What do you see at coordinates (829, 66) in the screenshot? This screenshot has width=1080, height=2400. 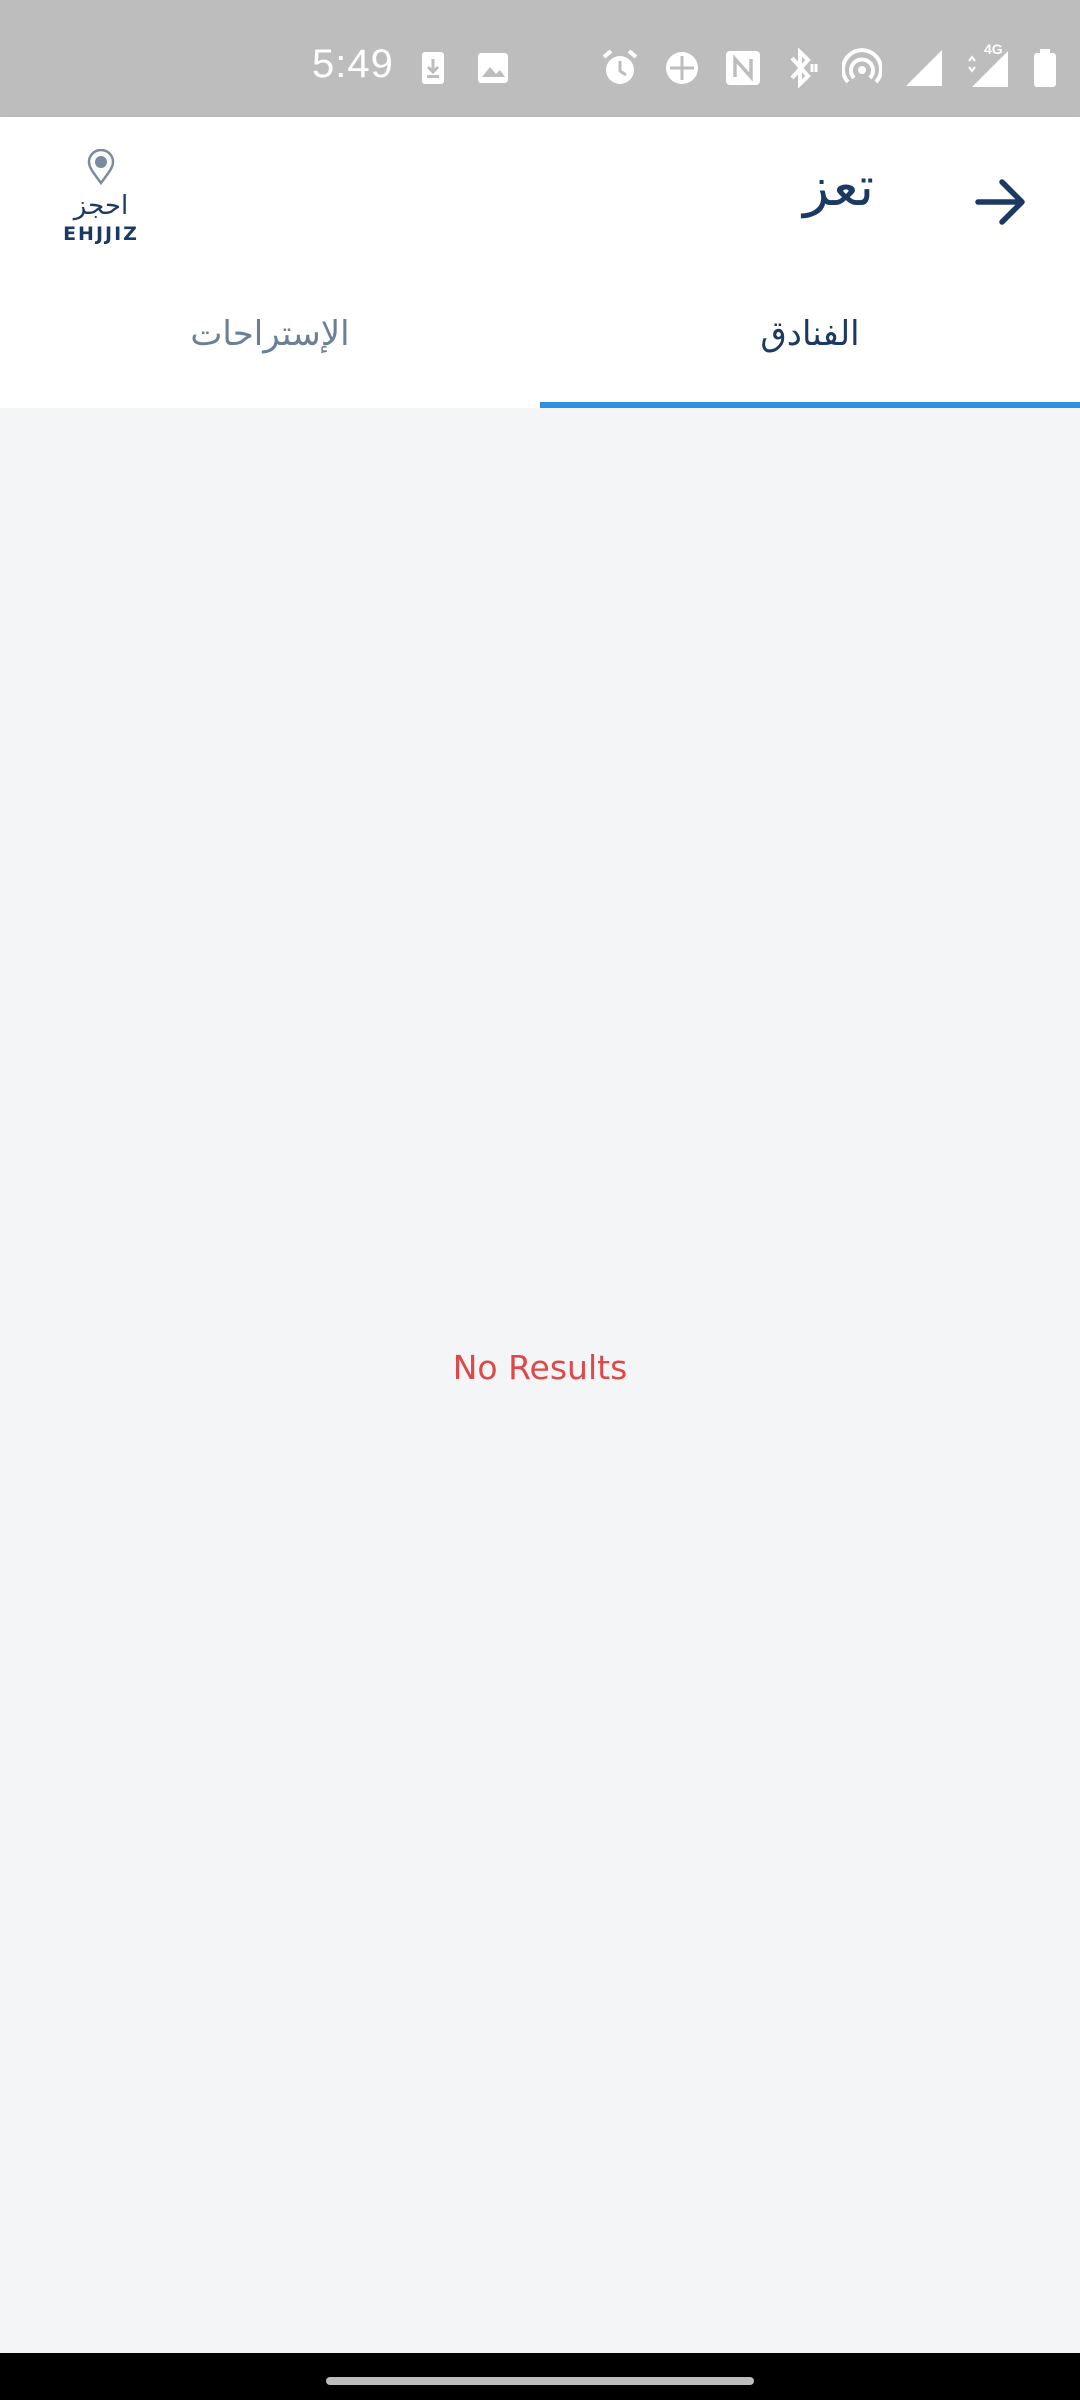 I see `system-icons: 4G` at bounding box center [829, 66].